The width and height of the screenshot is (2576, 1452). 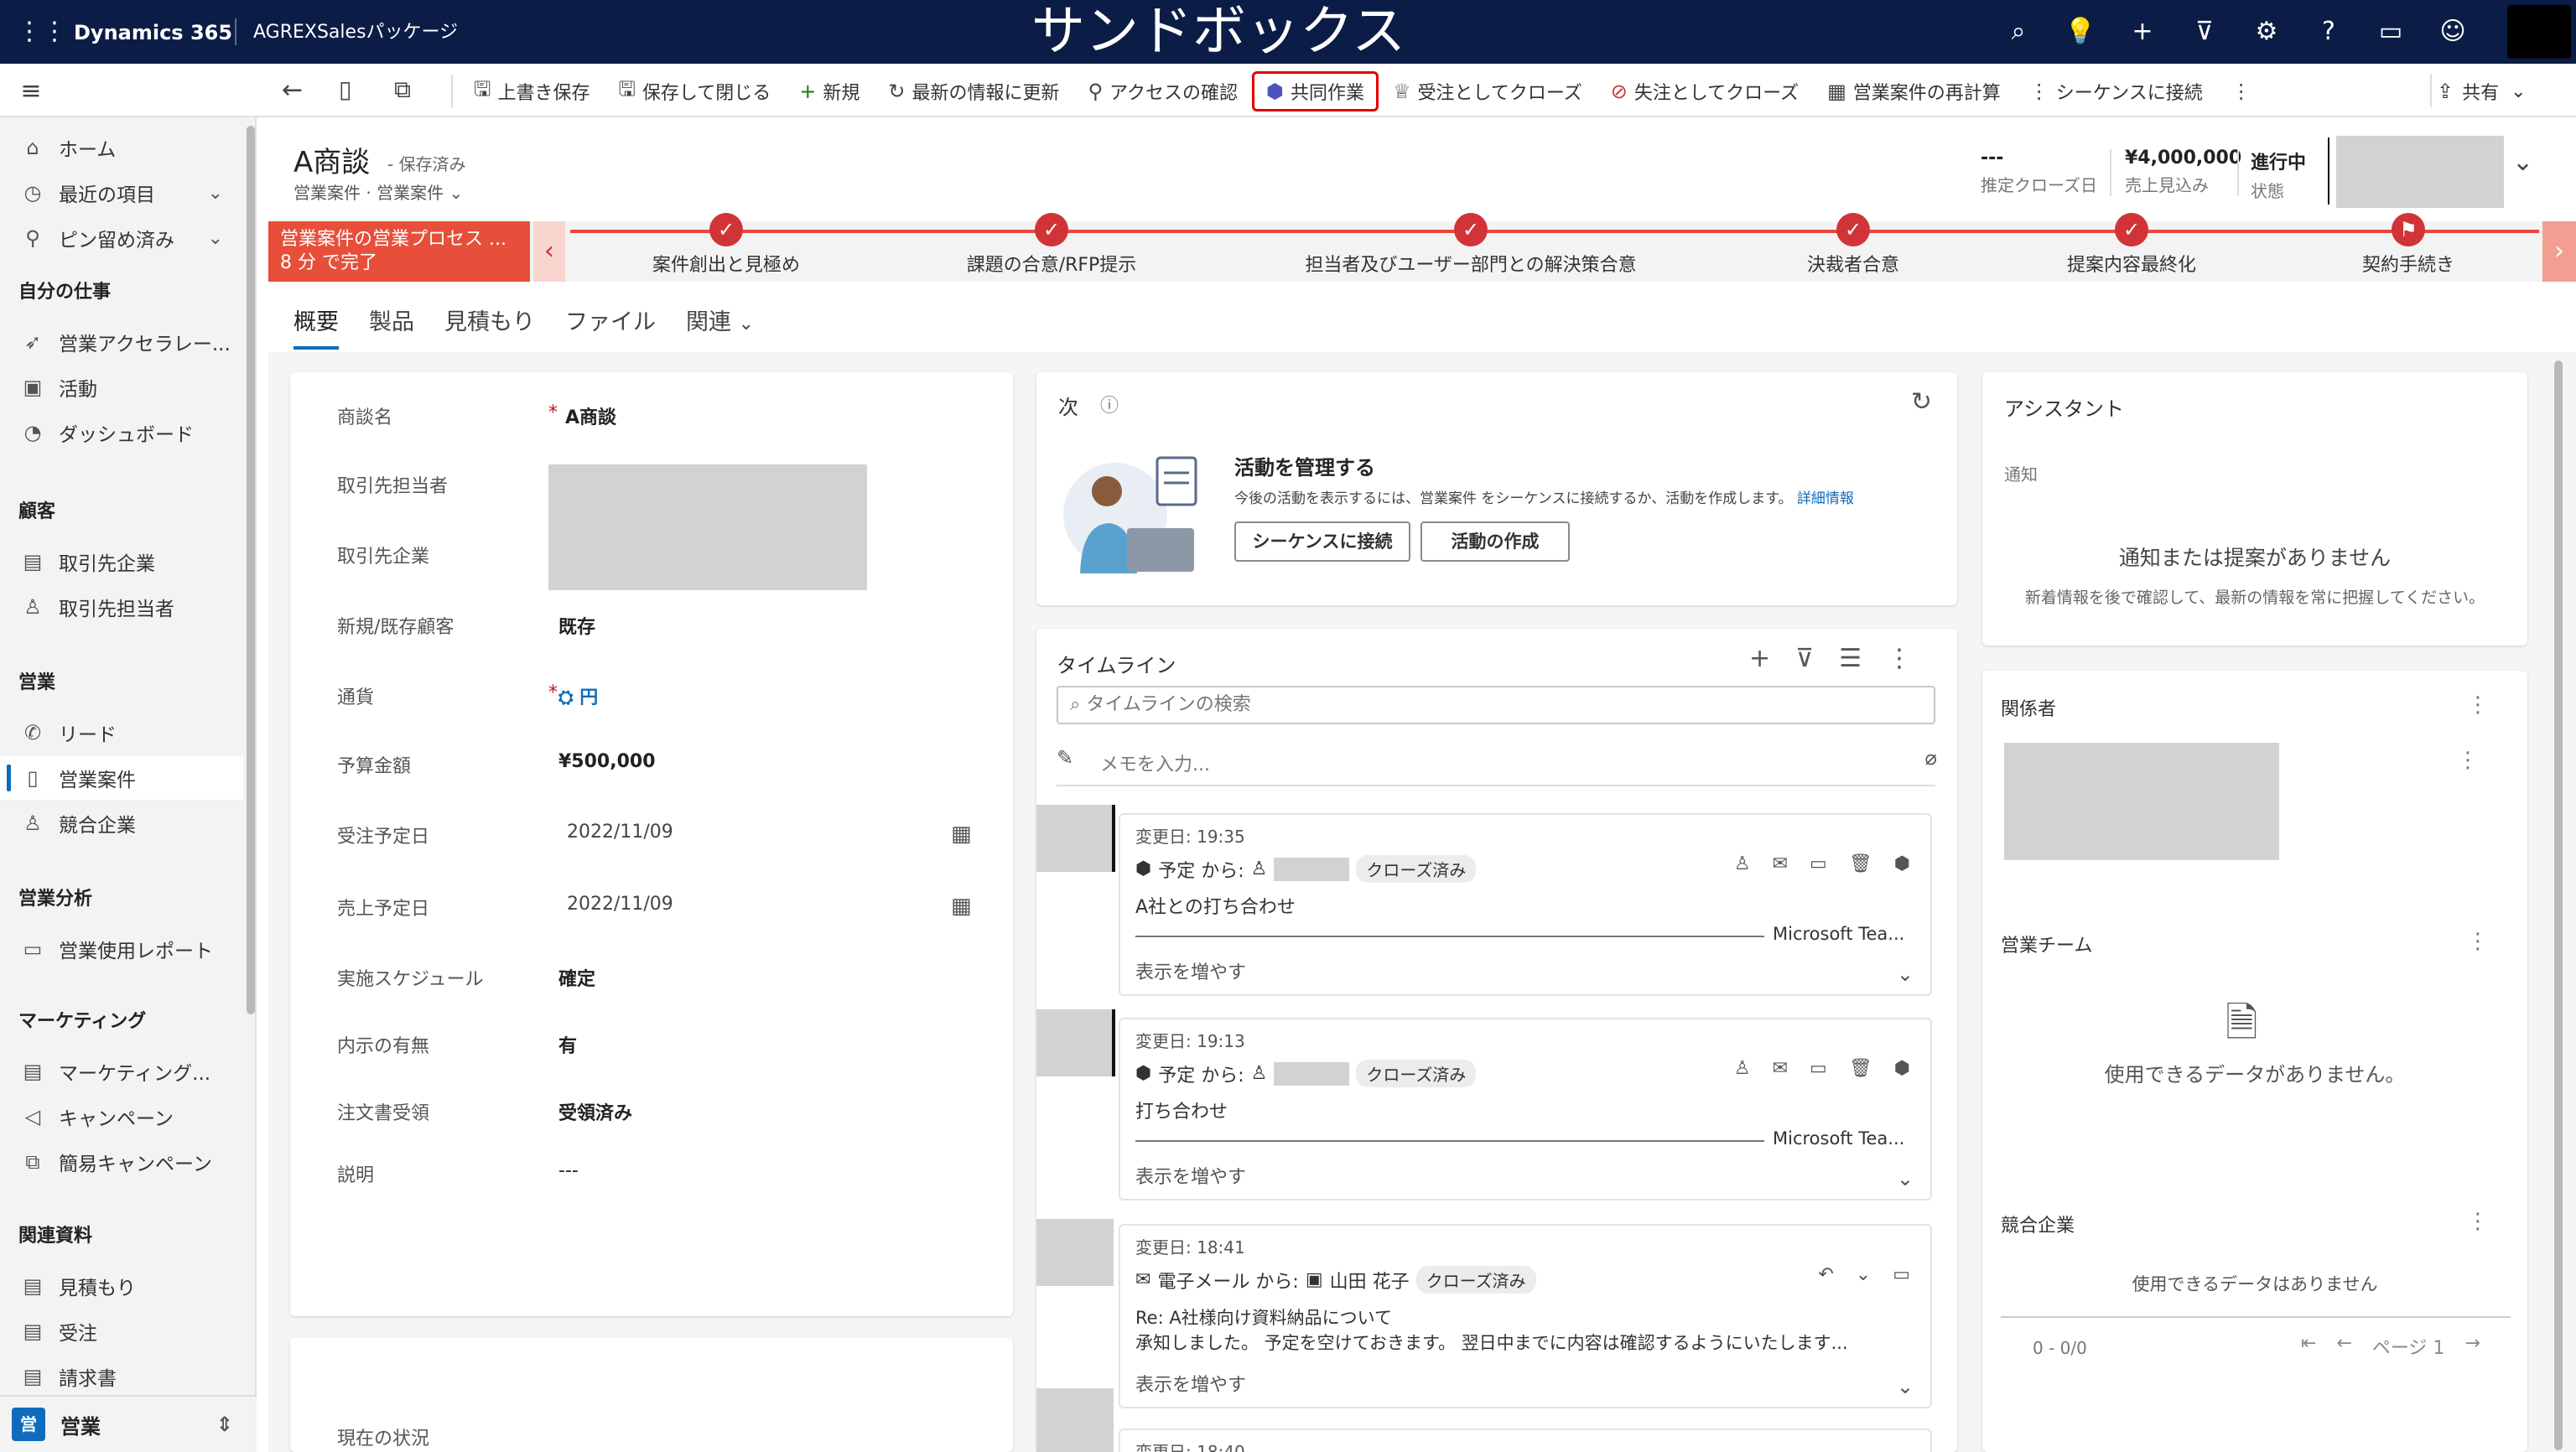 What do you see at coordinates (651, 1177) in the screenshot?
I see `field-description: 説明 ---` at bounding box center [651, 1177].